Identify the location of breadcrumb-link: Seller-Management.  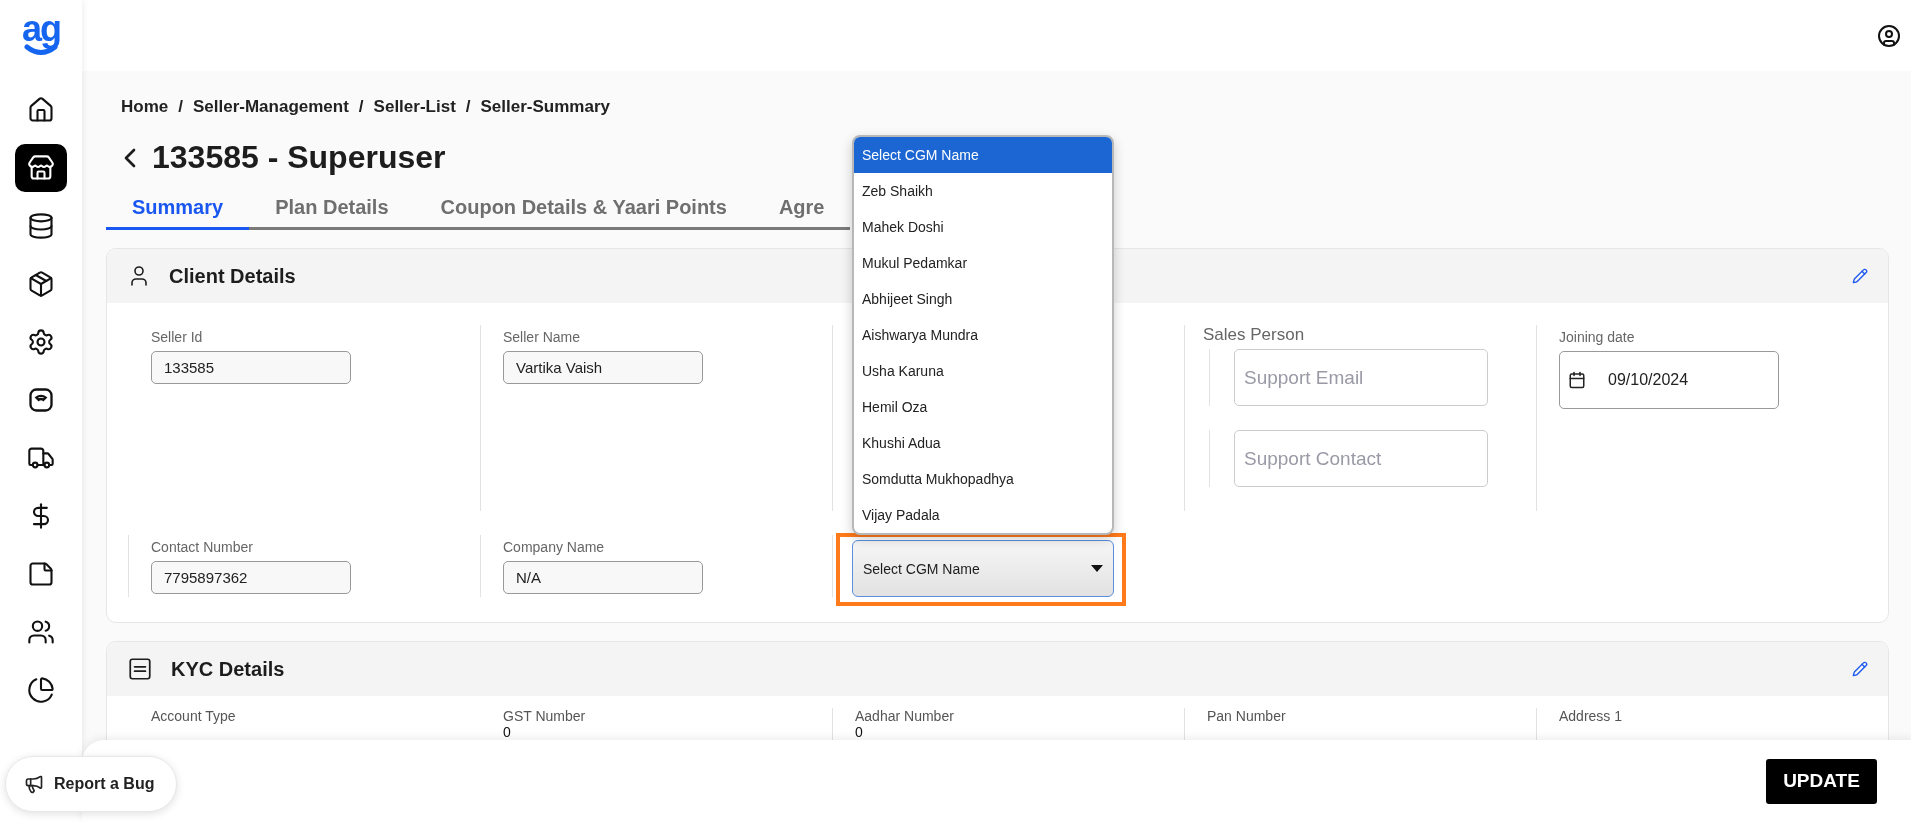
(270, 107).